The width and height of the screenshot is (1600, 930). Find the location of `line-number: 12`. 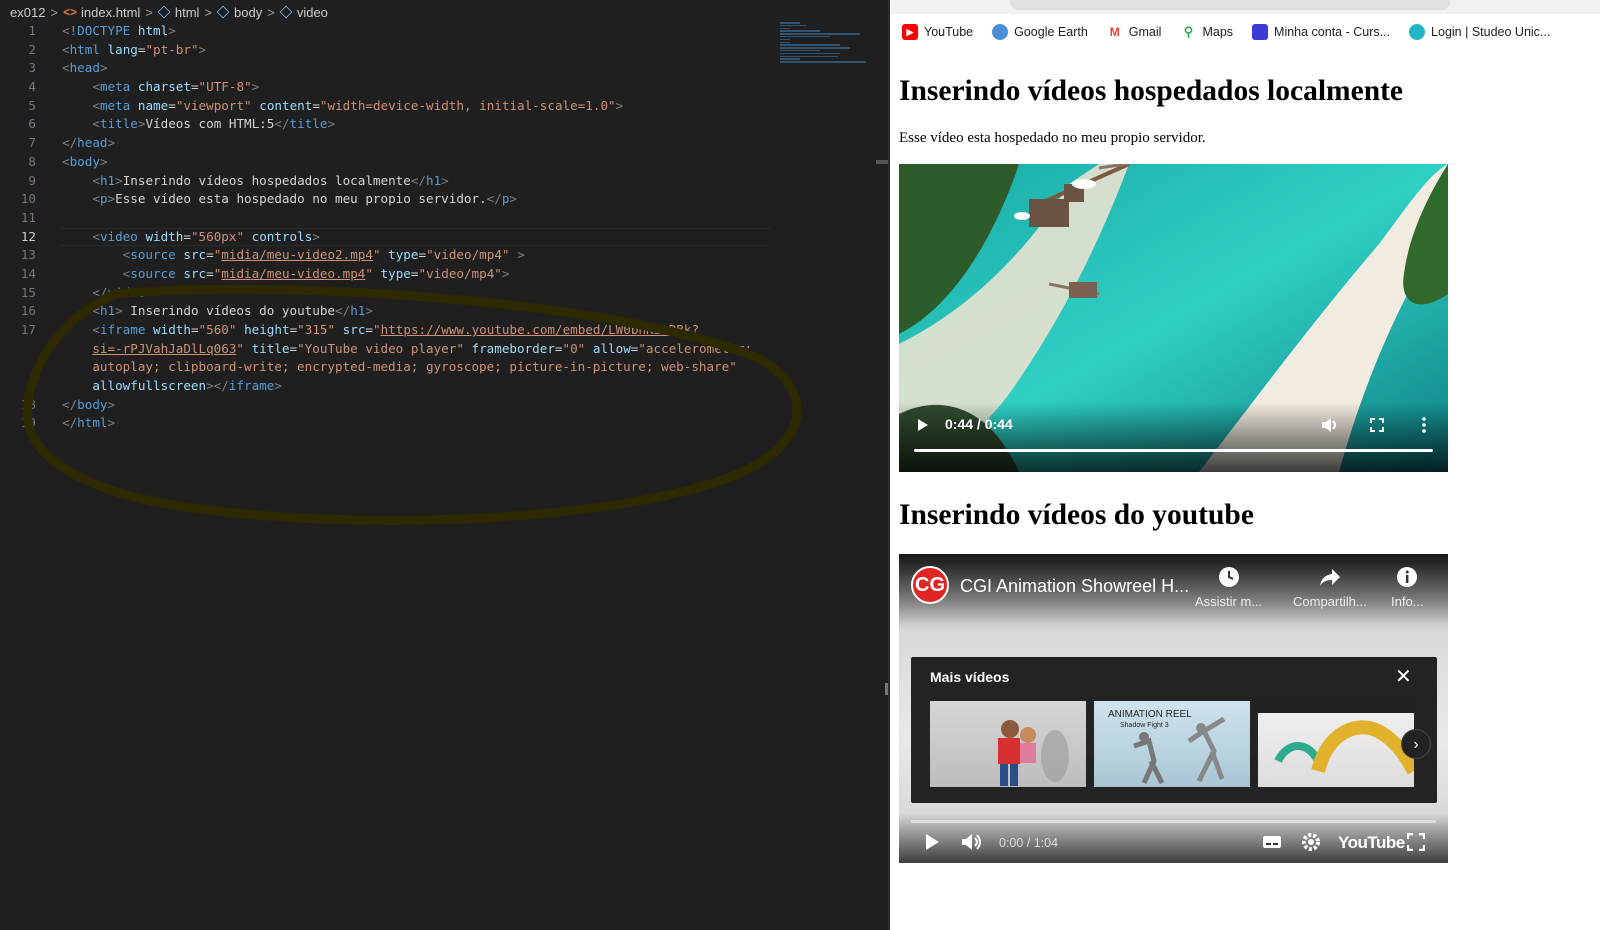

line-number: 12 is located at coordinates (28, 236).